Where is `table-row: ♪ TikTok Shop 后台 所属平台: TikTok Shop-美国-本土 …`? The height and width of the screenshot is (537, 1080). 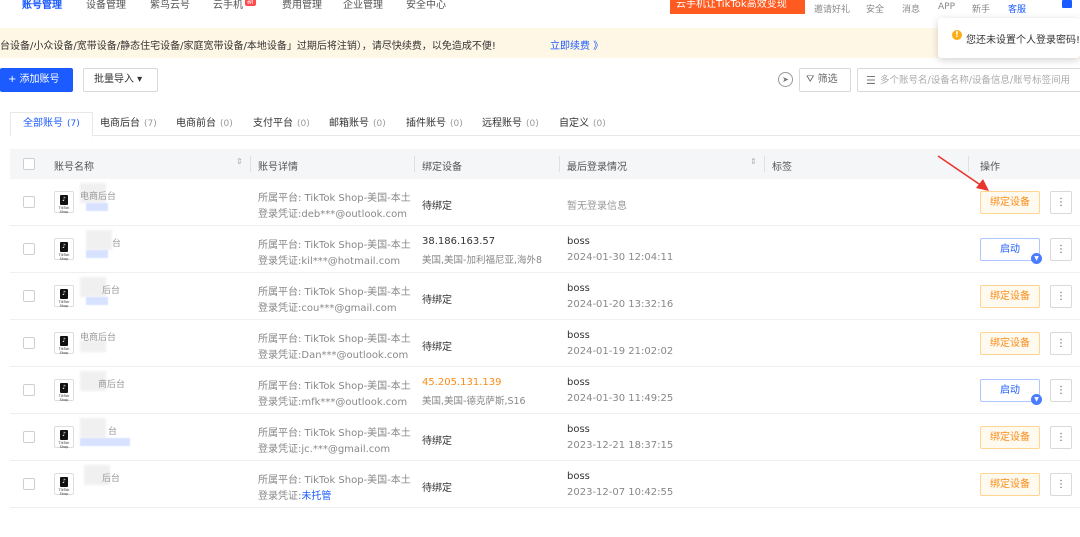 table-row: ♪ TikTok Shop 后台 所属平台: TikTok Shop-美国-本土 … is located at coordinates (545, 296).